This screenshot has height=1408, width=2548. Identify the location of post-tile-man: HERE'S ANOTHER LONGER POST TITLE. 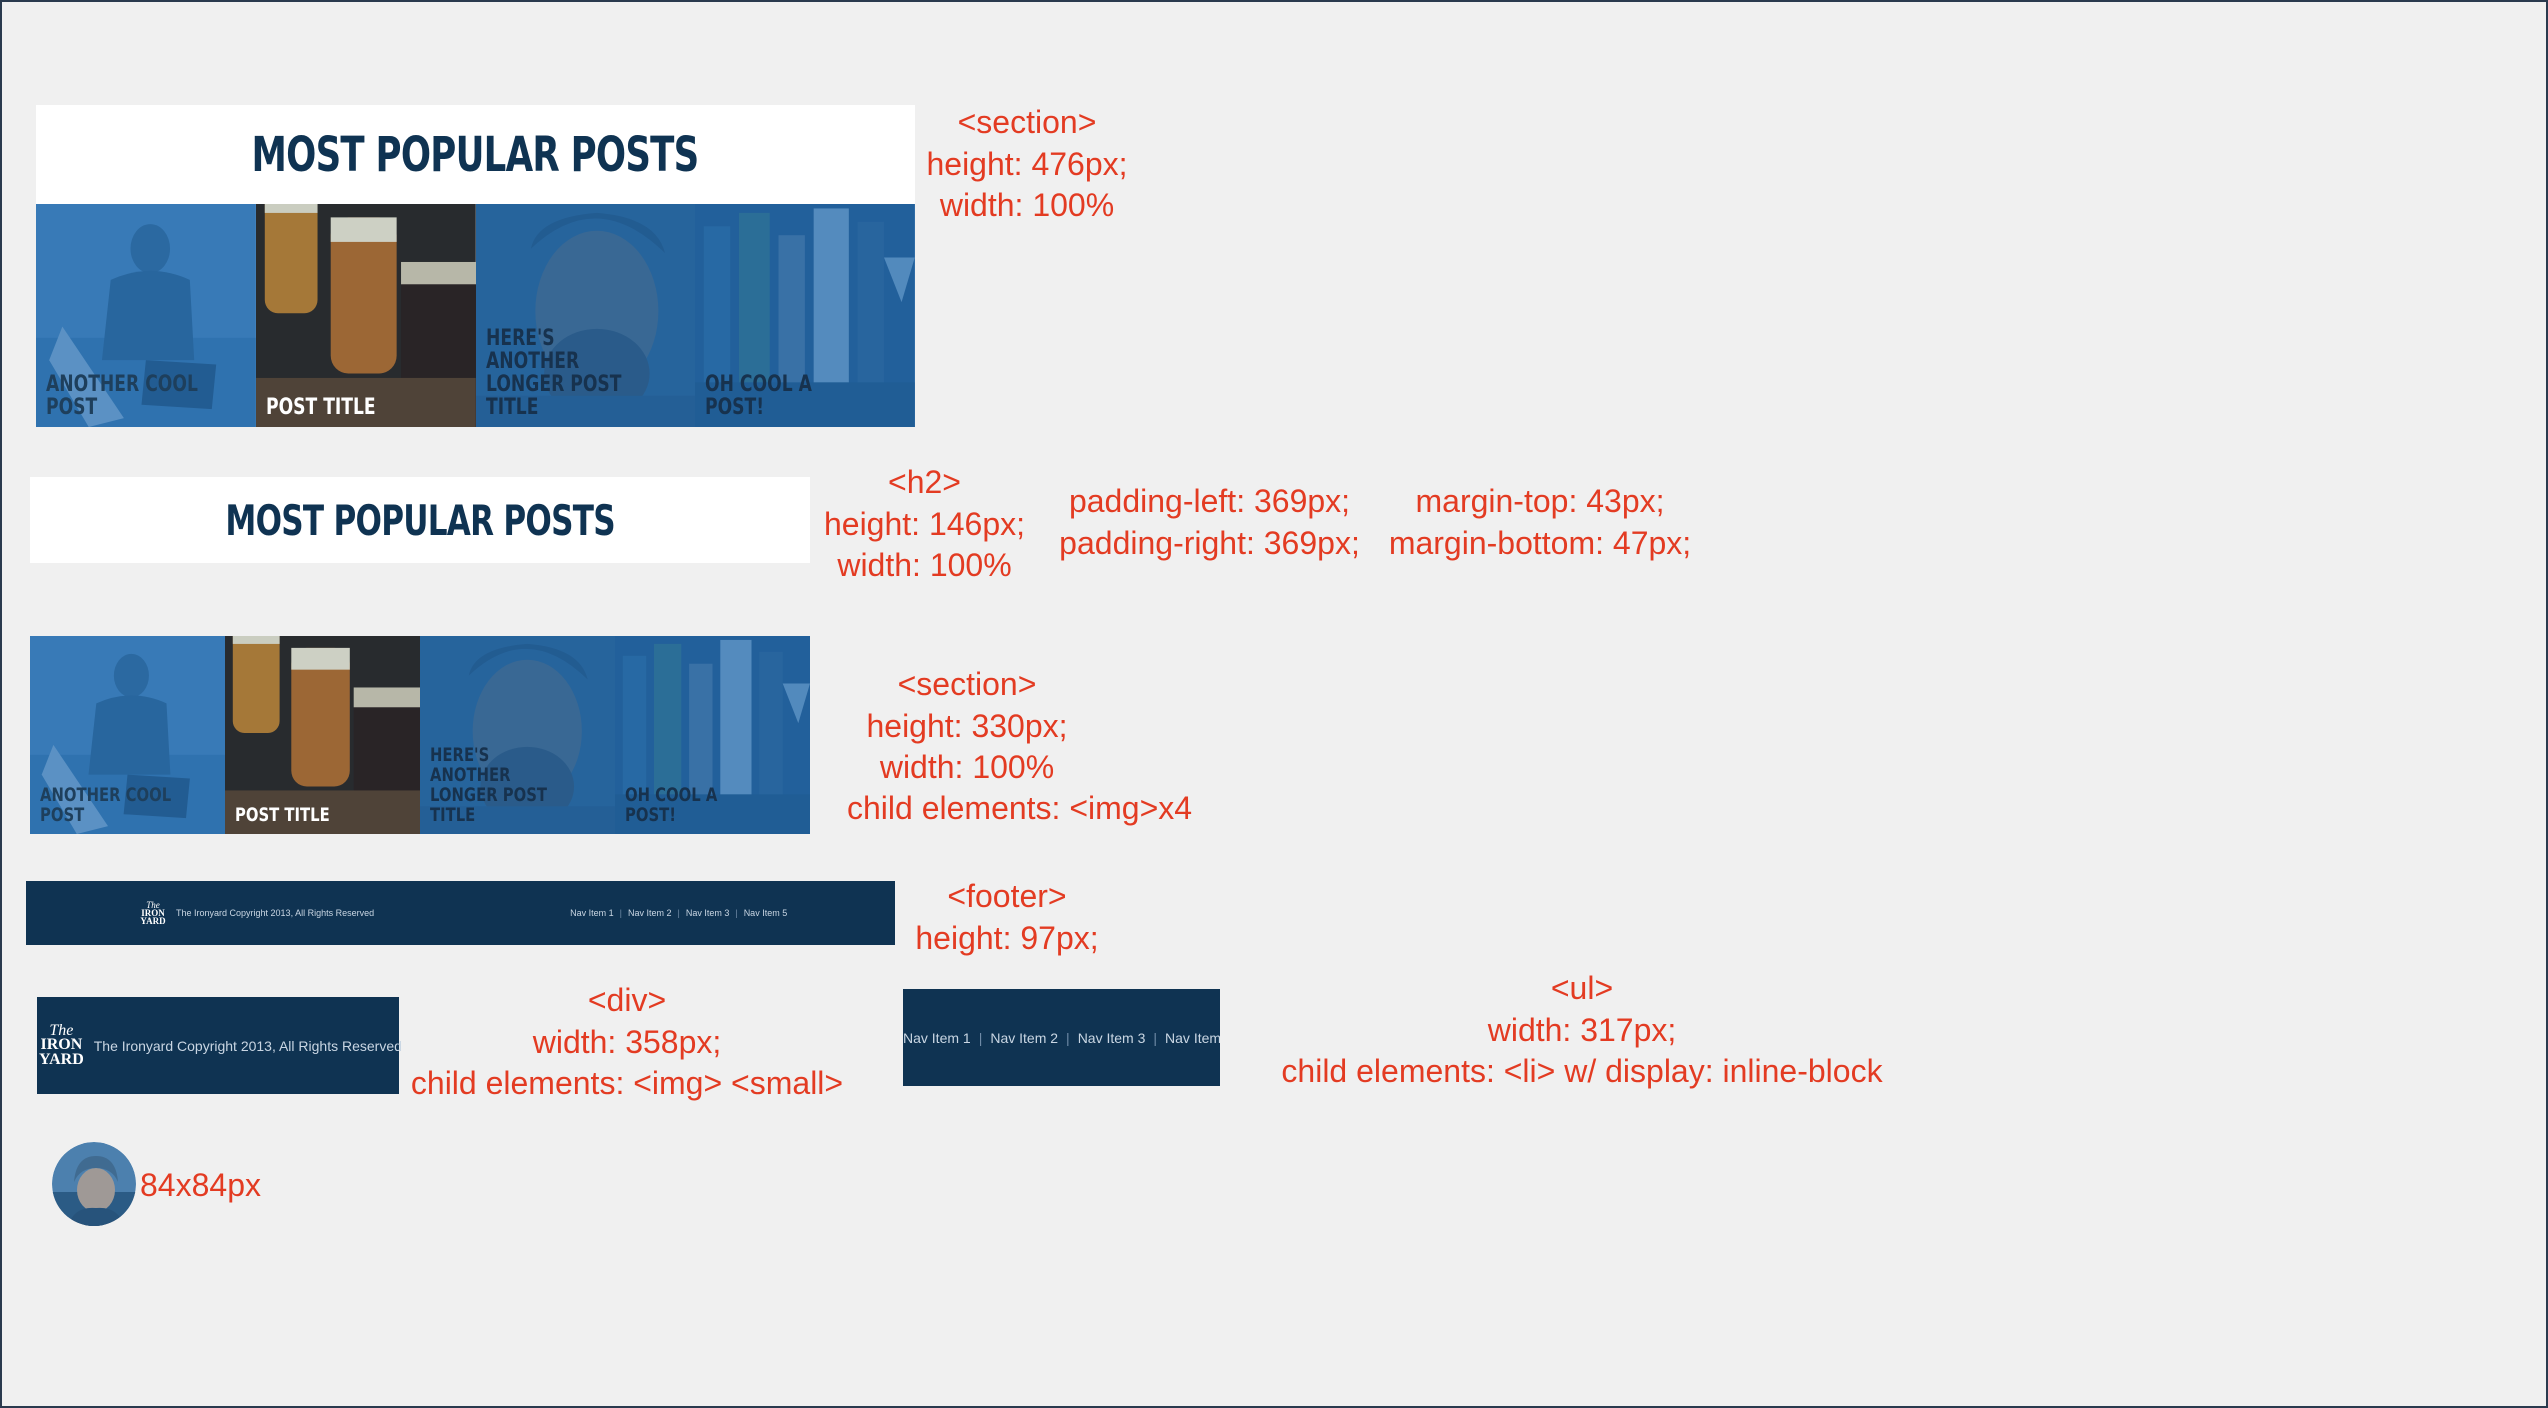
(585, 315).